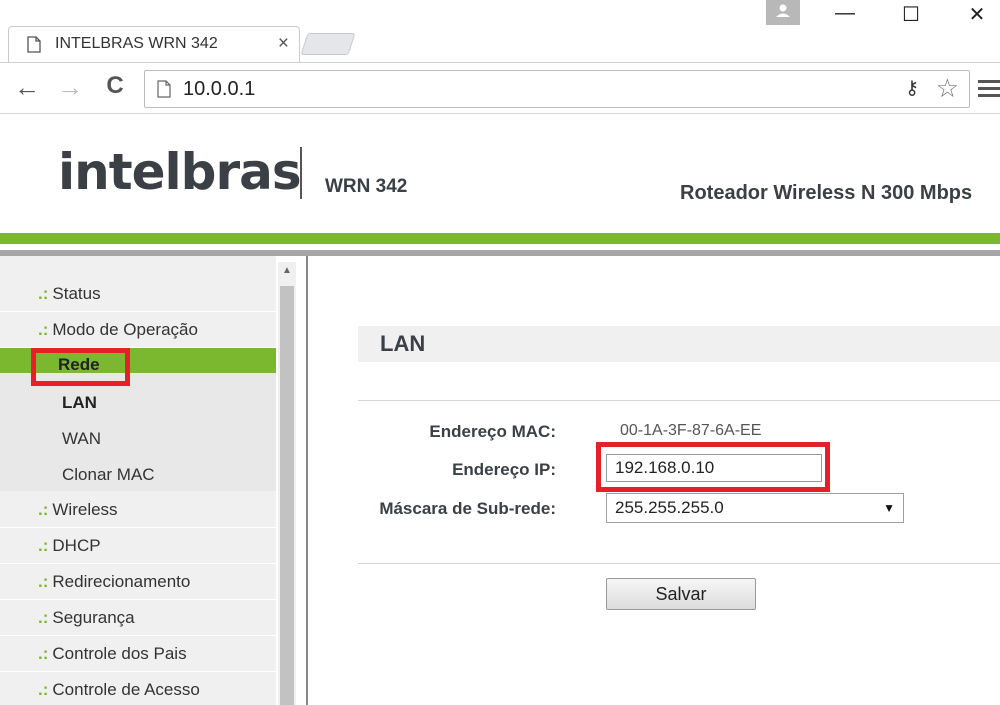  Describe the element at coordinates (403, 343) in the screenshot. I see `section-title: LAN` at that location.